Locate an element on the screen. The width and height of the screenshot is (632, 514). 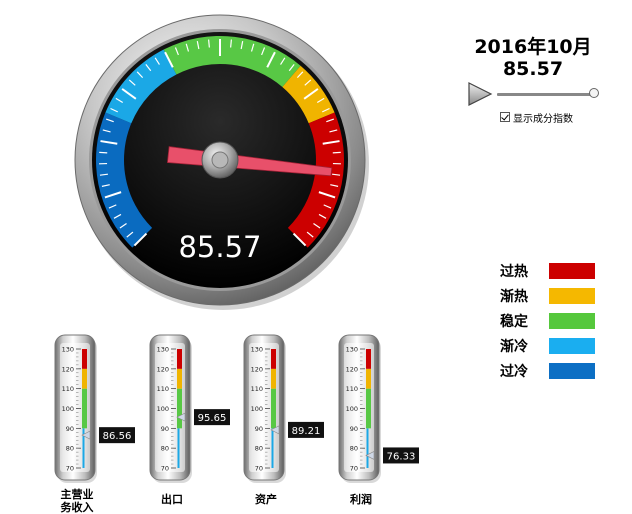
thermo-label-profit: 利润 is located at coordinates (361, 499).